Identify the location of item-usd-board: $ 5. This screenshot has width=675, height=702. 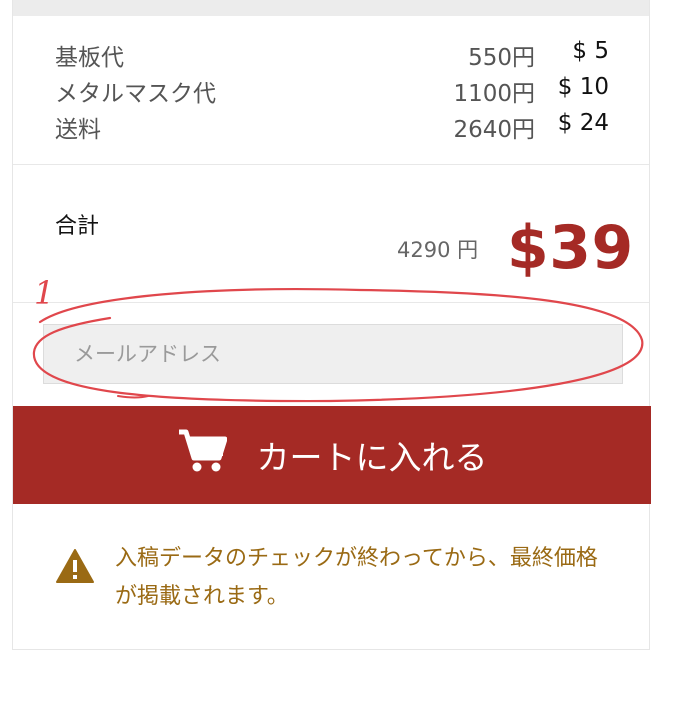
(590, 51).